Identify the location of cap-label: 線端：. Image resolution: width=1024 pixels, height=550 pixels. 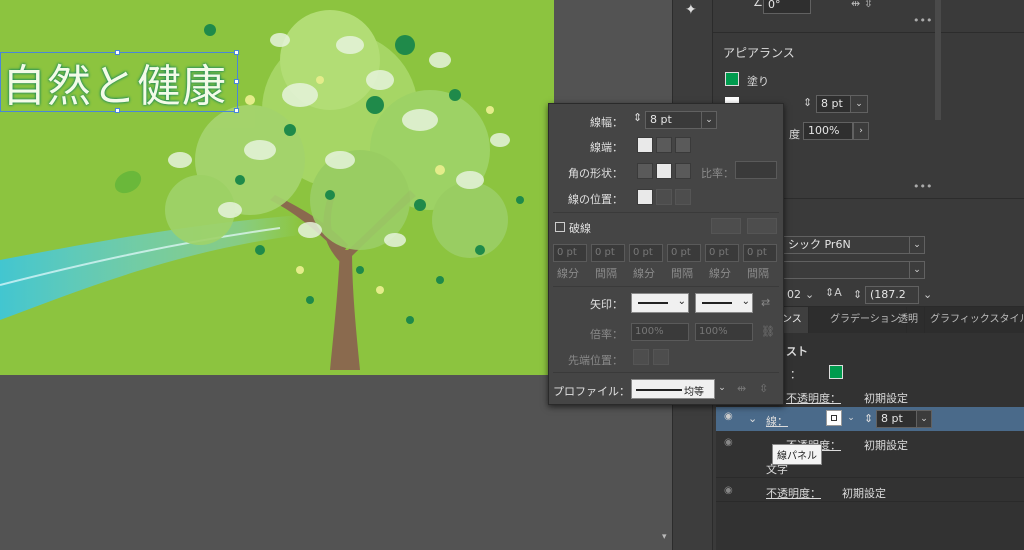
(606, 147).